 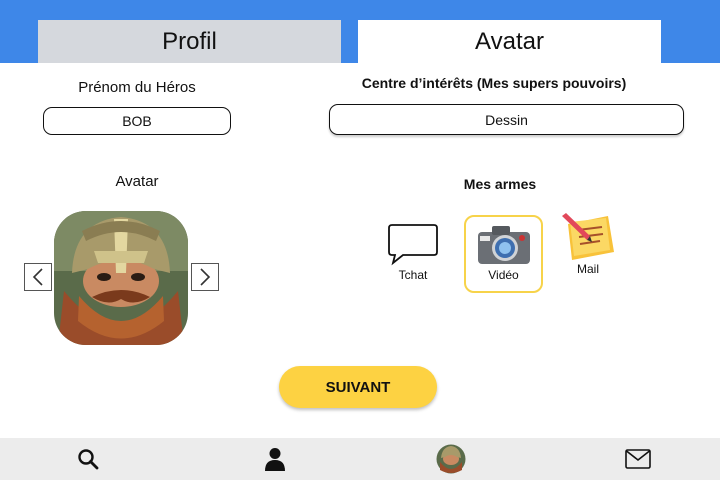 What do you see at coordinates (638, 459) in the screenshot?
I see `mail-icon` at bounding box center [638, 459].